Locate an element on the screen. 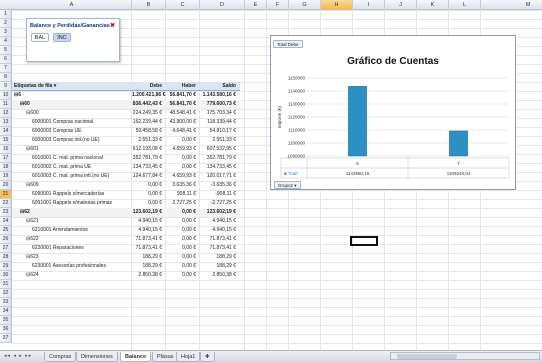  pivot-row: ⊟62 123.602,19 € 0,00 € 123.602,19 € is located at coordinates (126, 212).